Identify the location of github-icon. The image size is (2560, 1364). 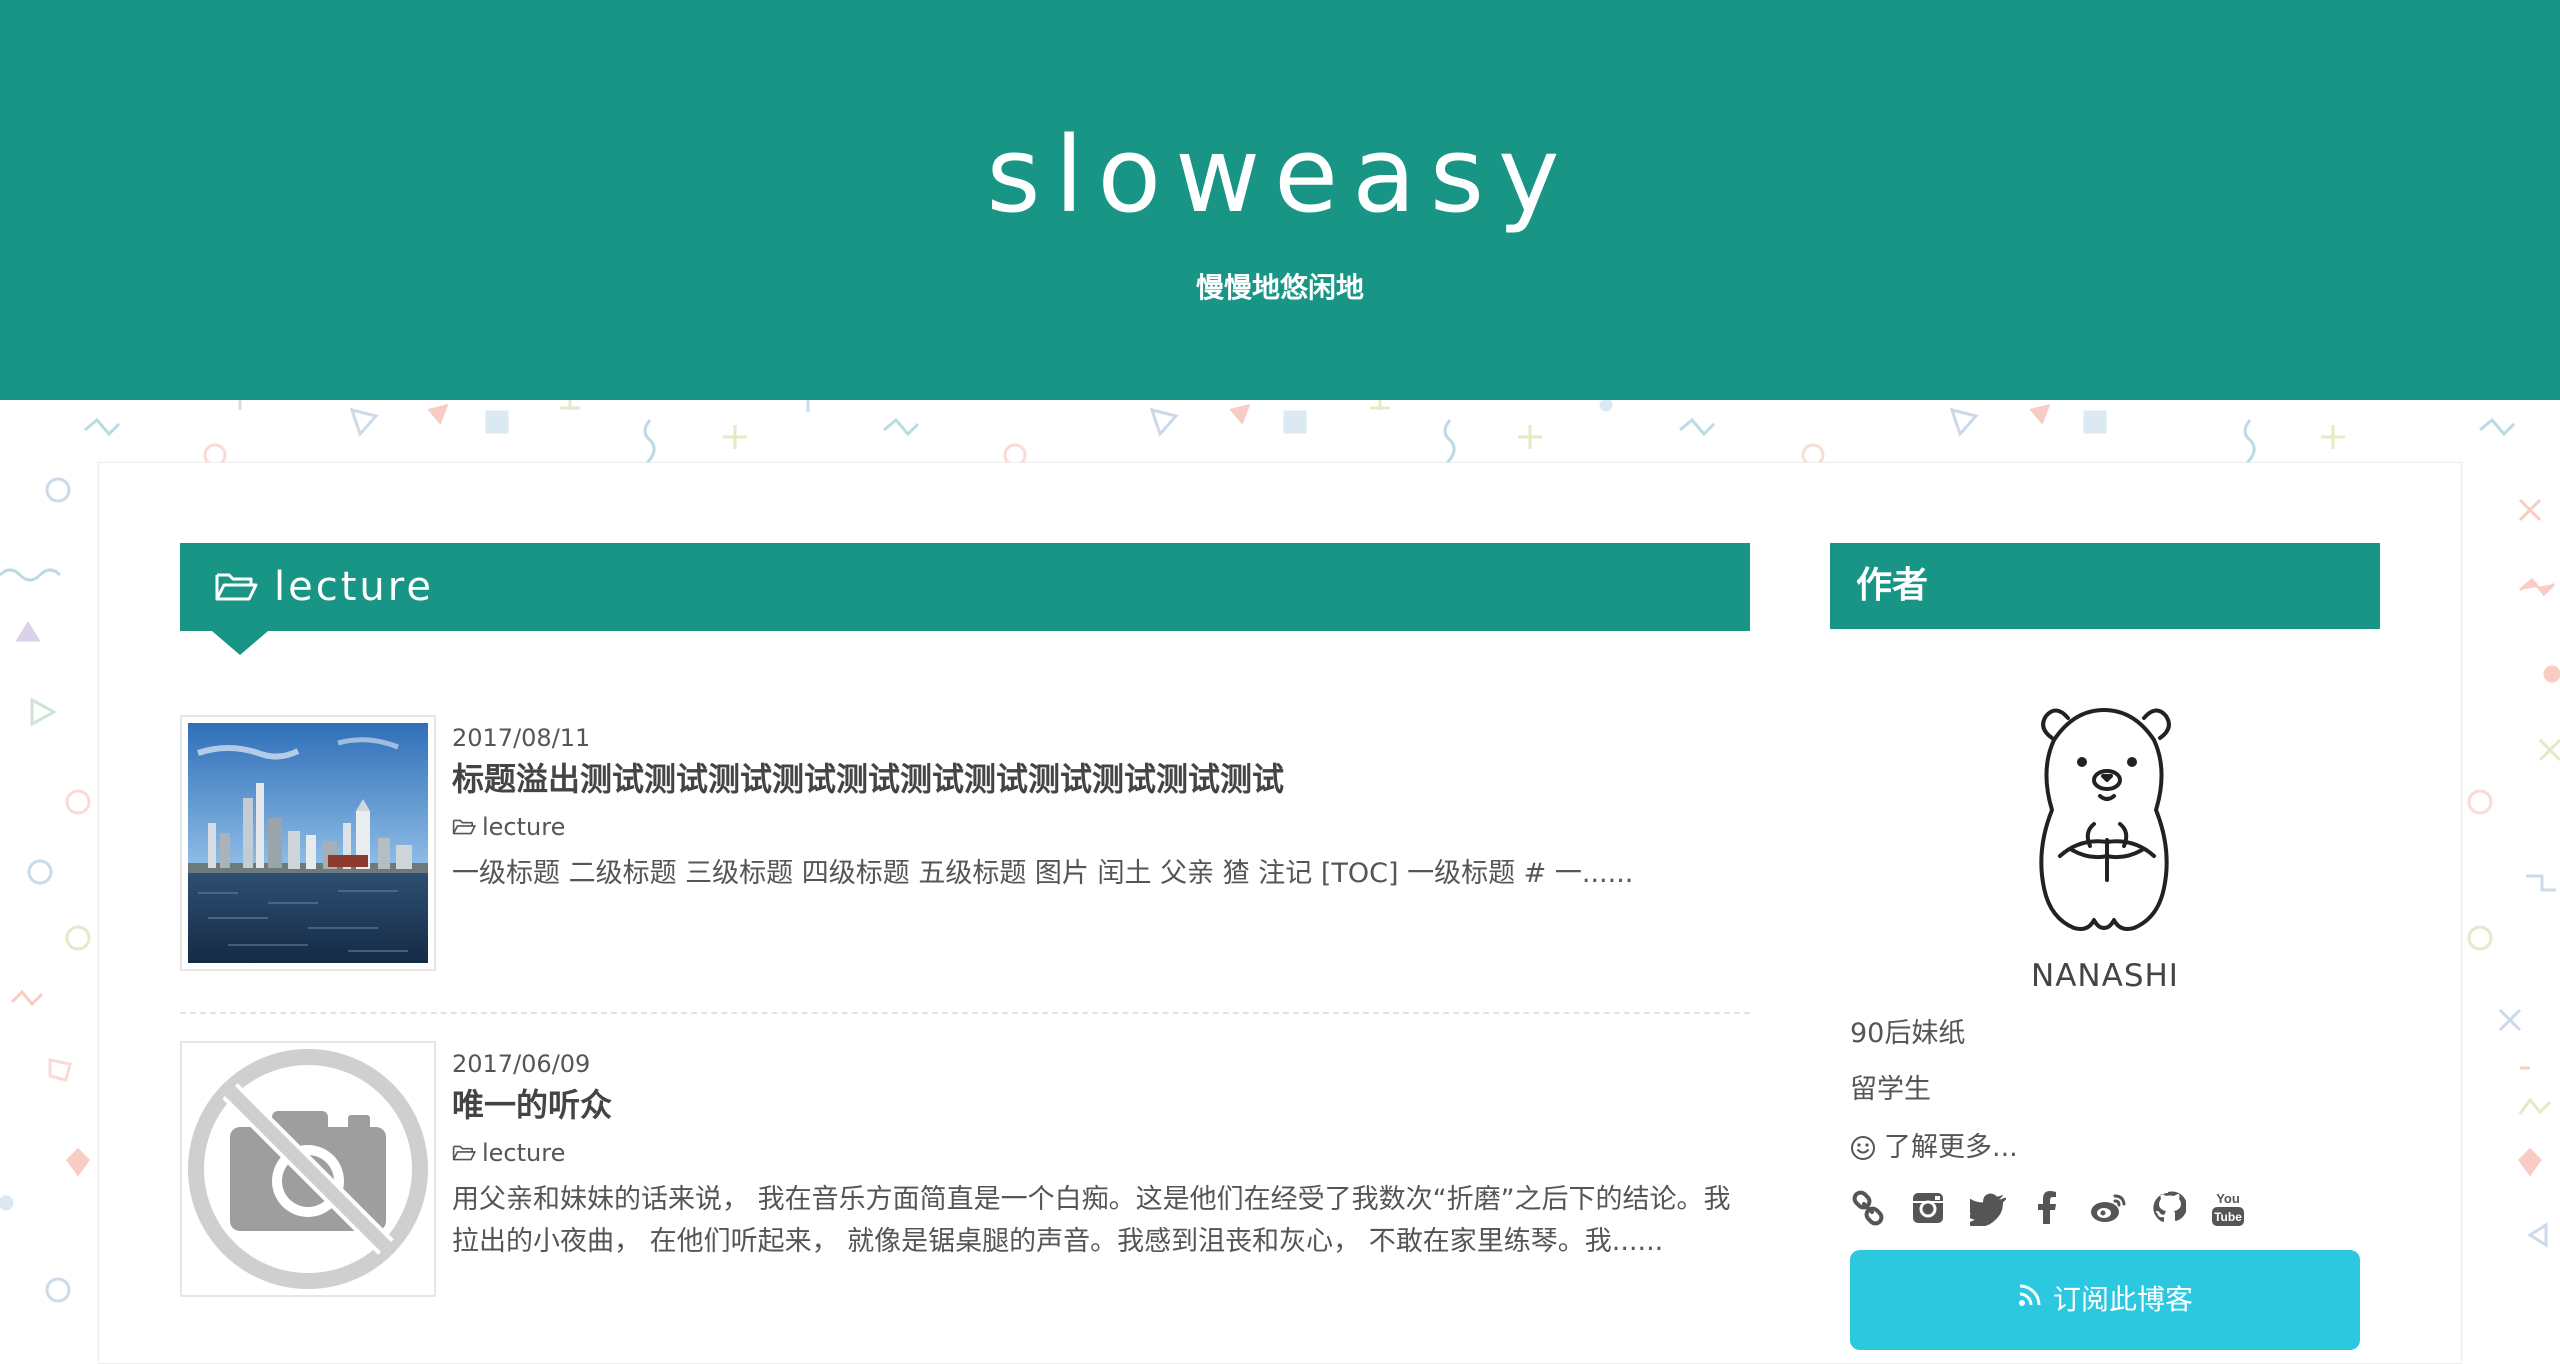
(2168, 1208).